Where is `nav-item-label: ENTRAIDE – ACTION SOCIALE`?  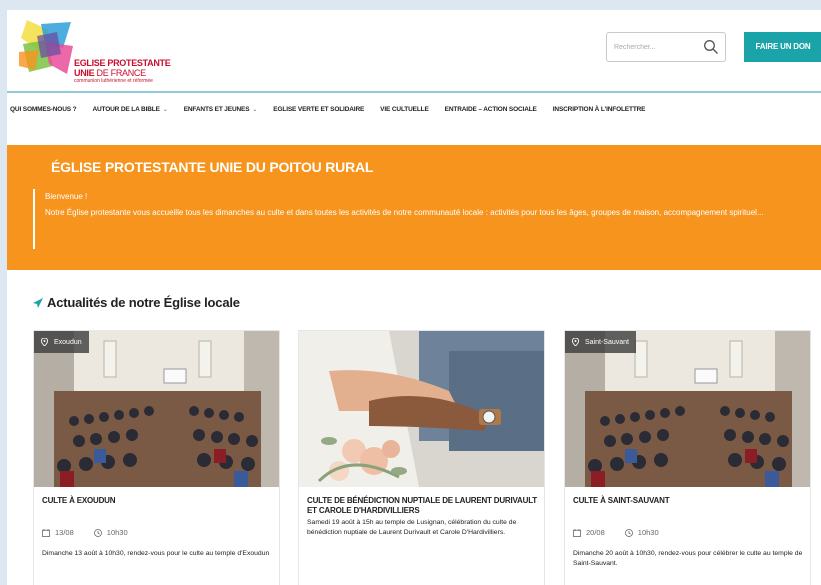
nav-item-label: ENTRAIDE – ACTION SOCIALE is located at coordinates (490, 109).